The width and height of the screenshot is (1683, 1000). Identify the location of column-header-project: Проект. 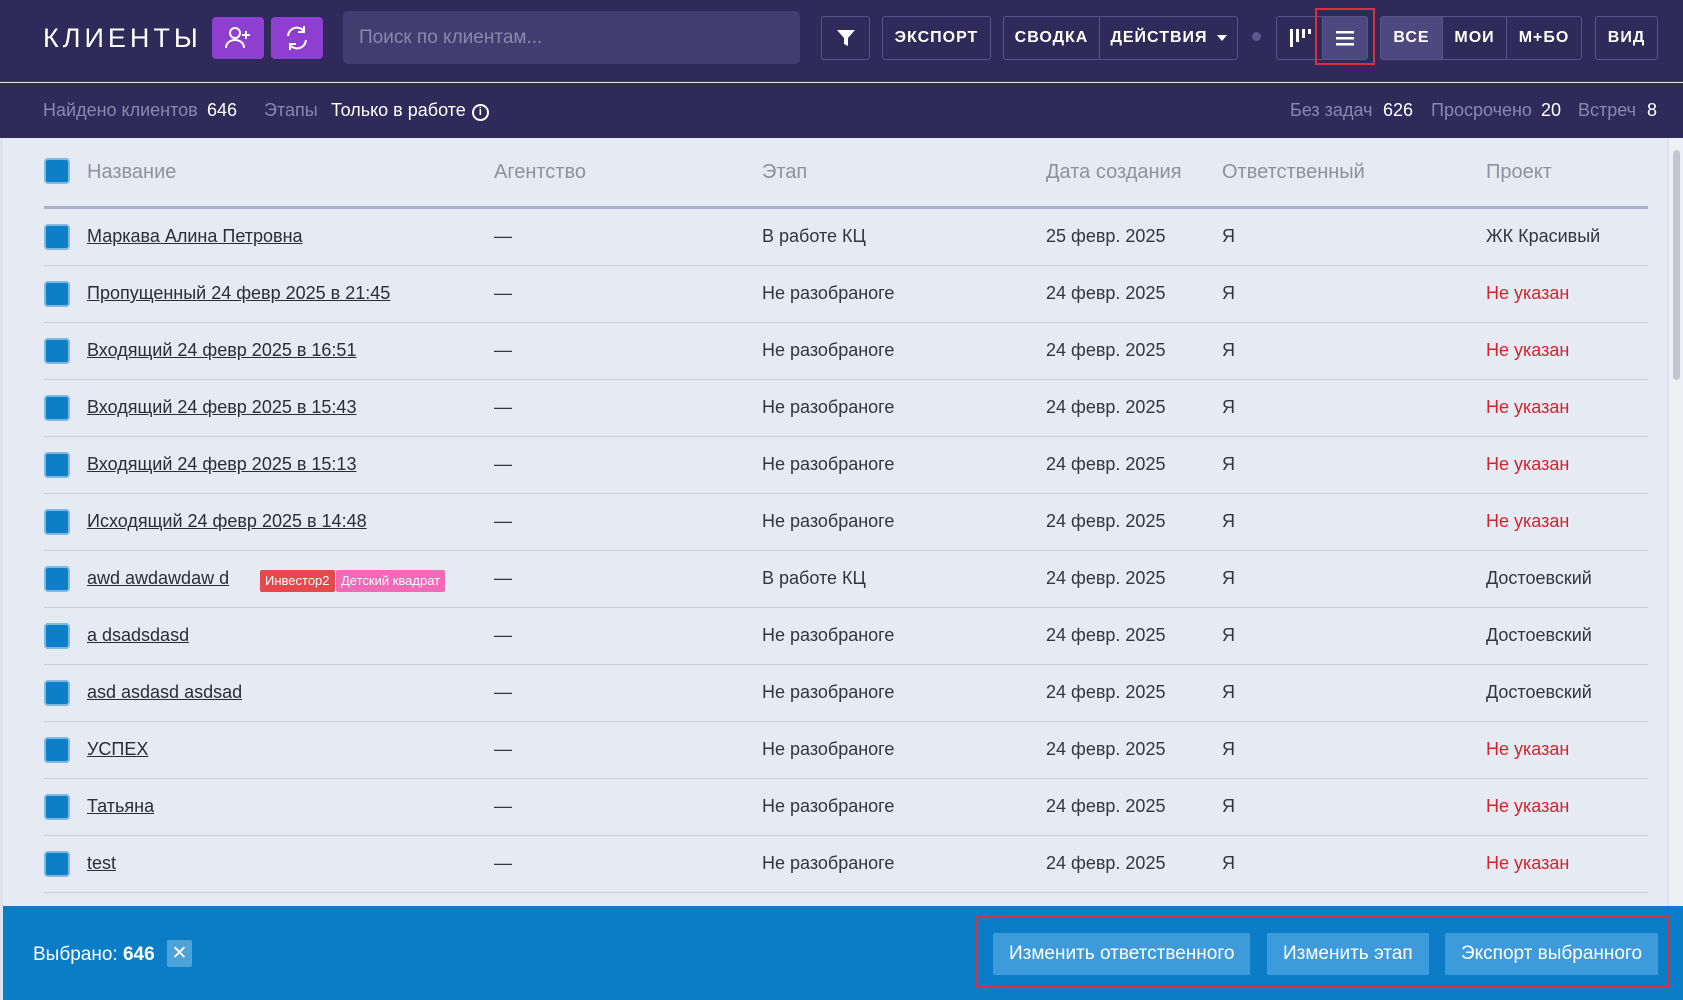
(1519, 172).